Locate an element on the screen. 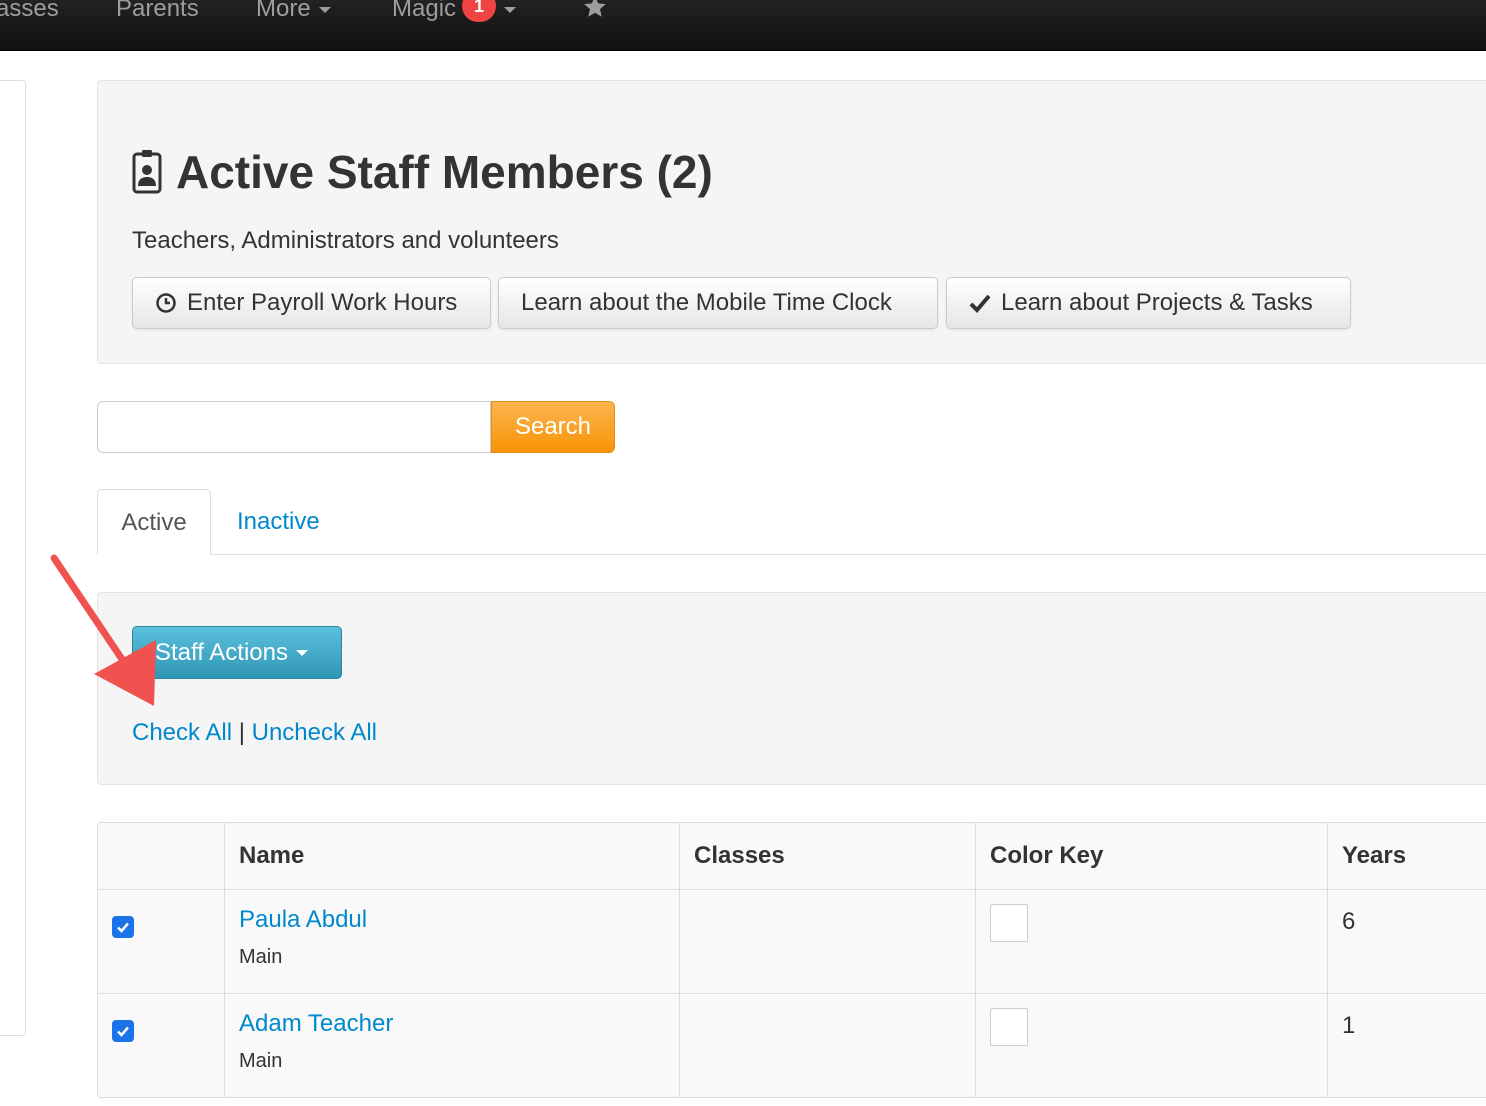  check-links: Check All | Uncheck All is located at coordinates (254, 733).